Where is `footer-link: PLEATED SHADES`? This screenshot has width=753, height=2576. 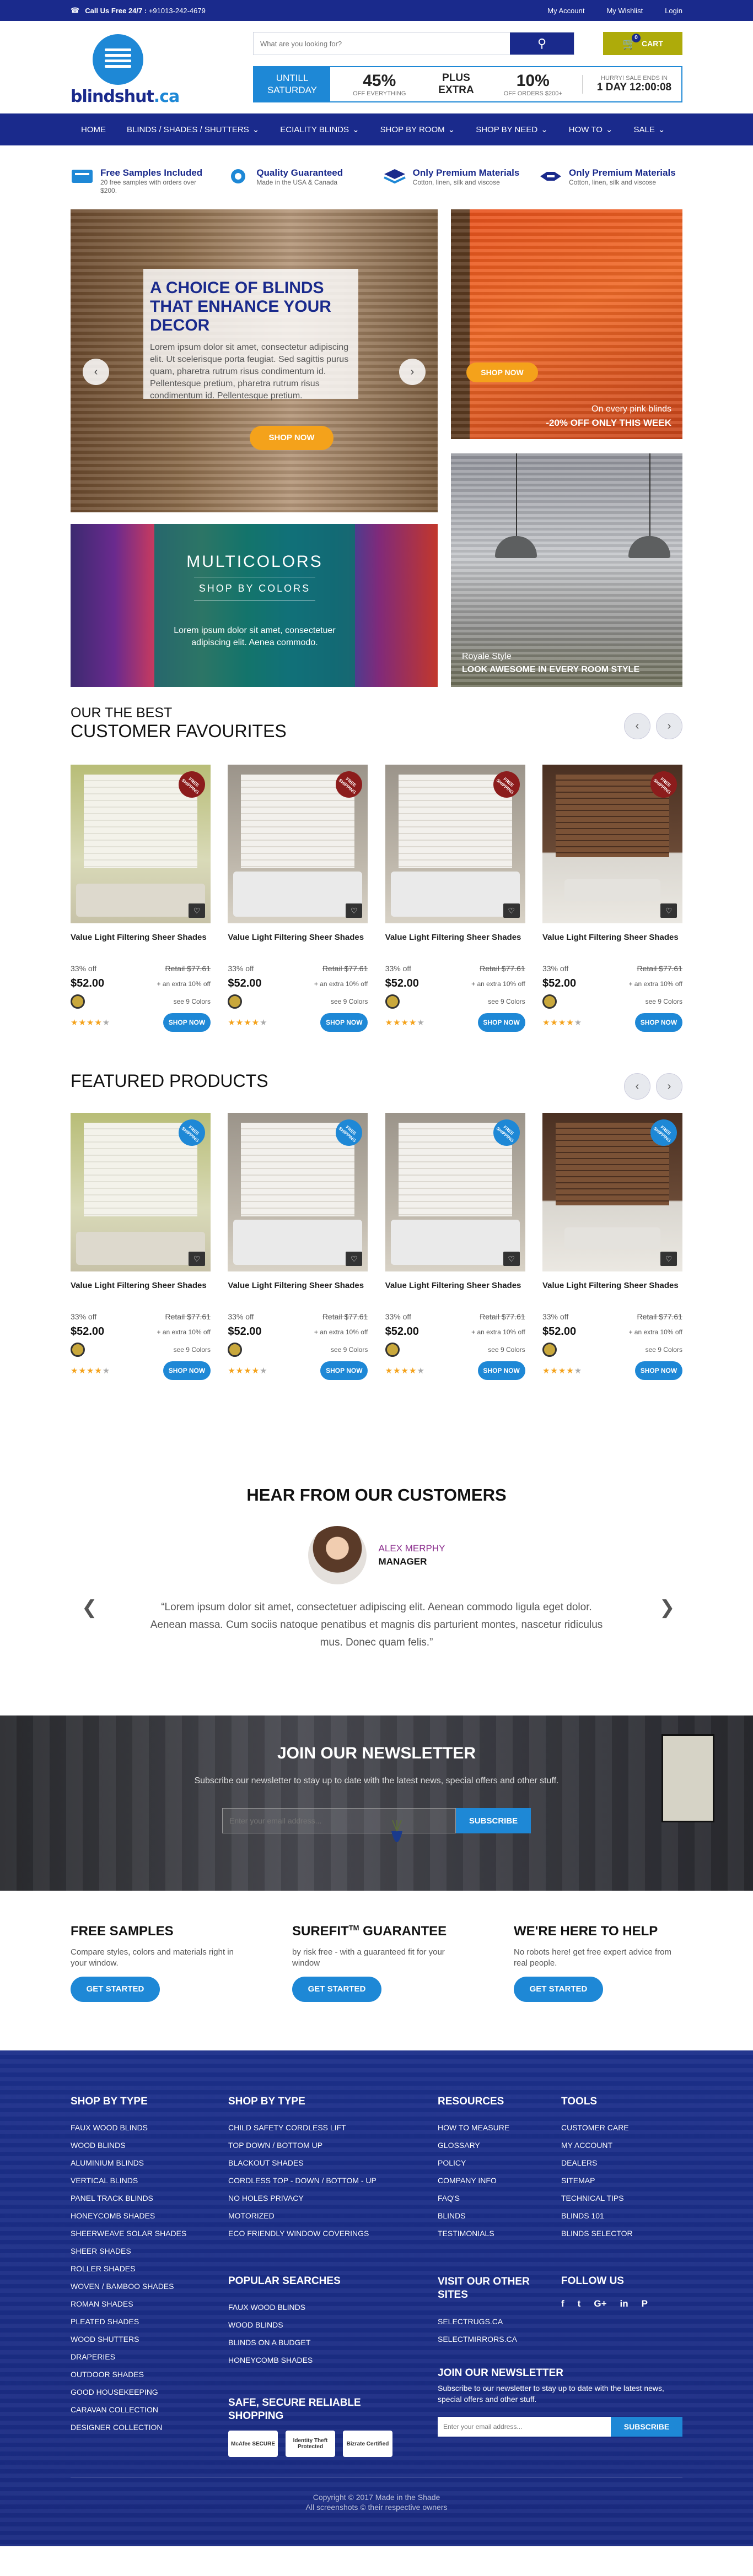 footer-link: PLEATED SHADES is located at coordinates (149, 2322).